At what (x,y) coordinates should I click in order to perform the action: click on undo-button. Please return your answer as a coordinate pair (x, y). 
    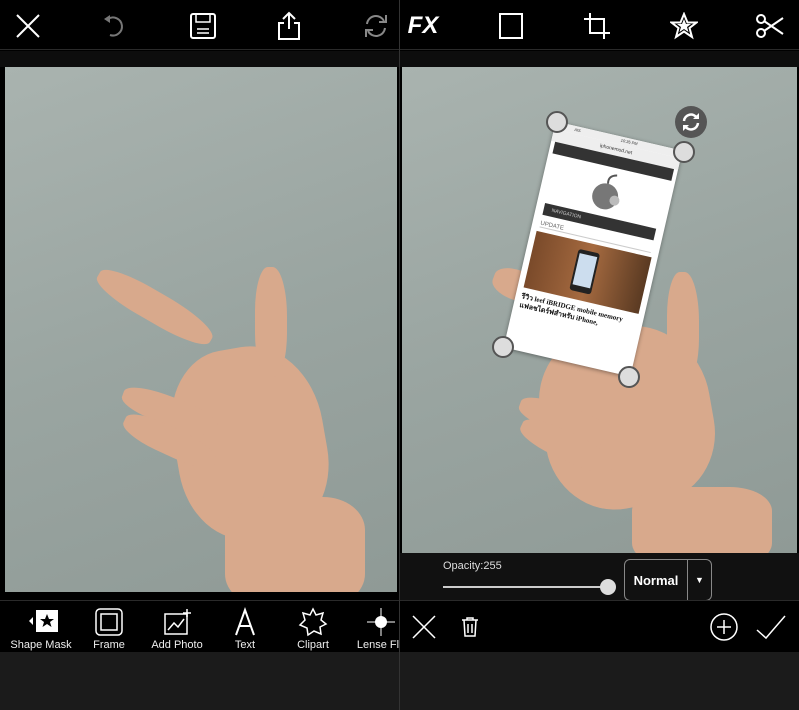
    Looking at the image, I should click on (115, 26).